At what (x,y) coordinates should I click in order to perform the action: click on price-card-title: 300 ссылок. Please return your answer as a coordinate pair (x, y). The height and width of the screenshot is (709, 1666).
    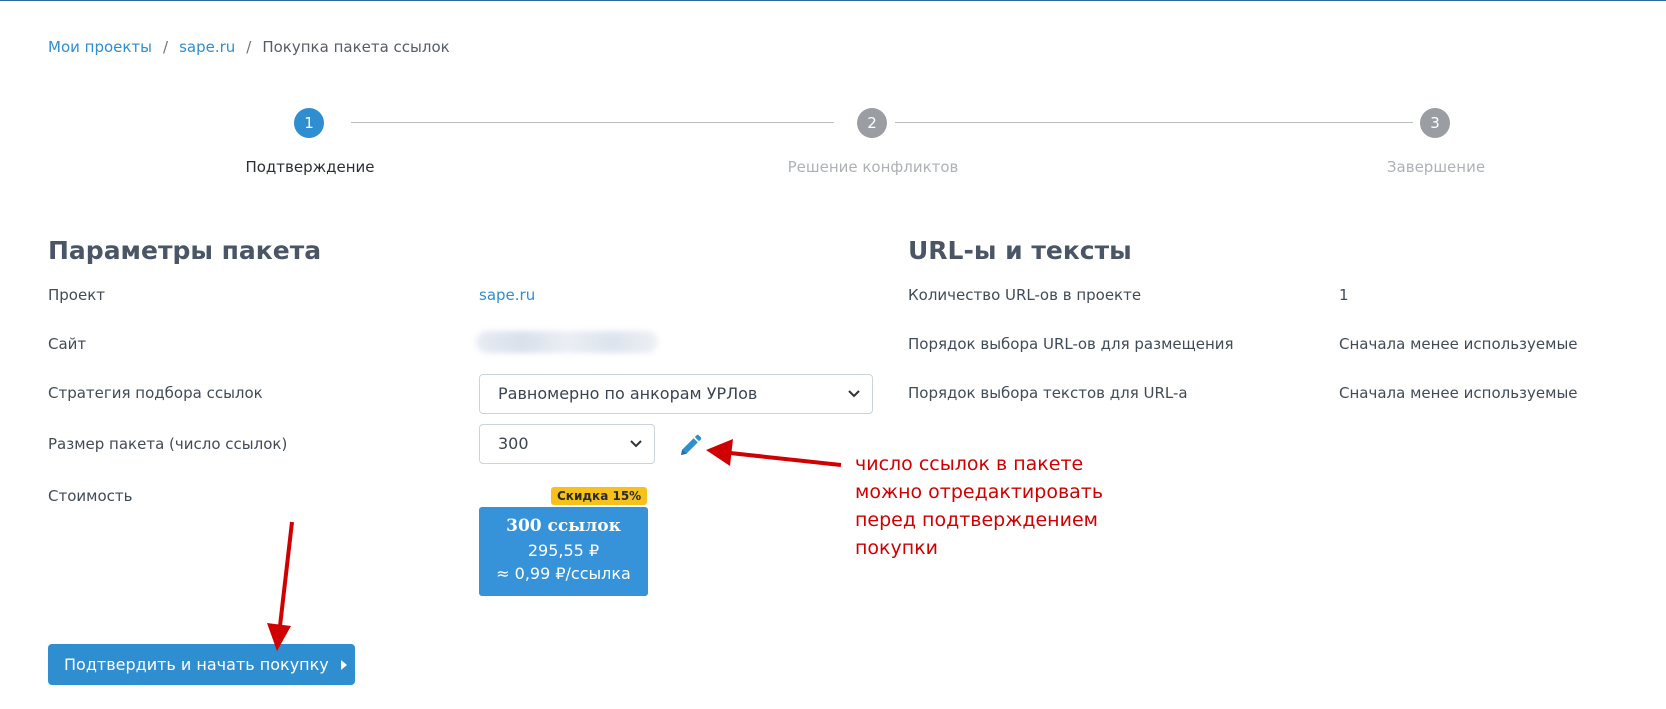
    Looking at the image, I should click on (563, 526).